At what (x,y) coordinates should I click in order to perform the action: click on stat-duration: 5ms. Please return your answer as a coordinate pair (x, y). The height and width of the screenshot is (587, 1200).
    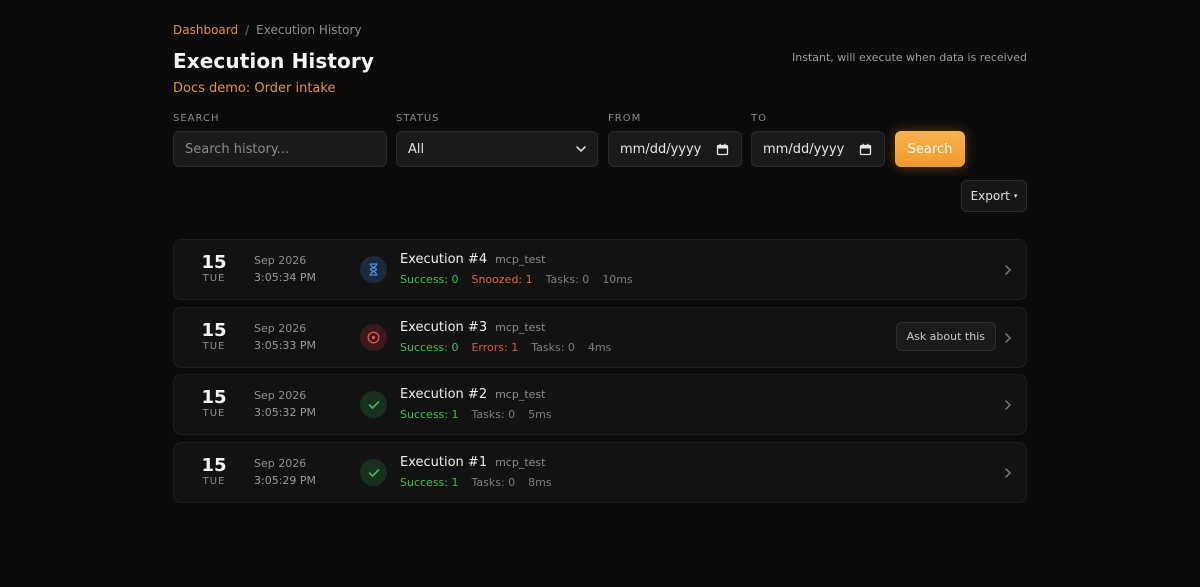
    Looking at the image, I should click on (540, 414).